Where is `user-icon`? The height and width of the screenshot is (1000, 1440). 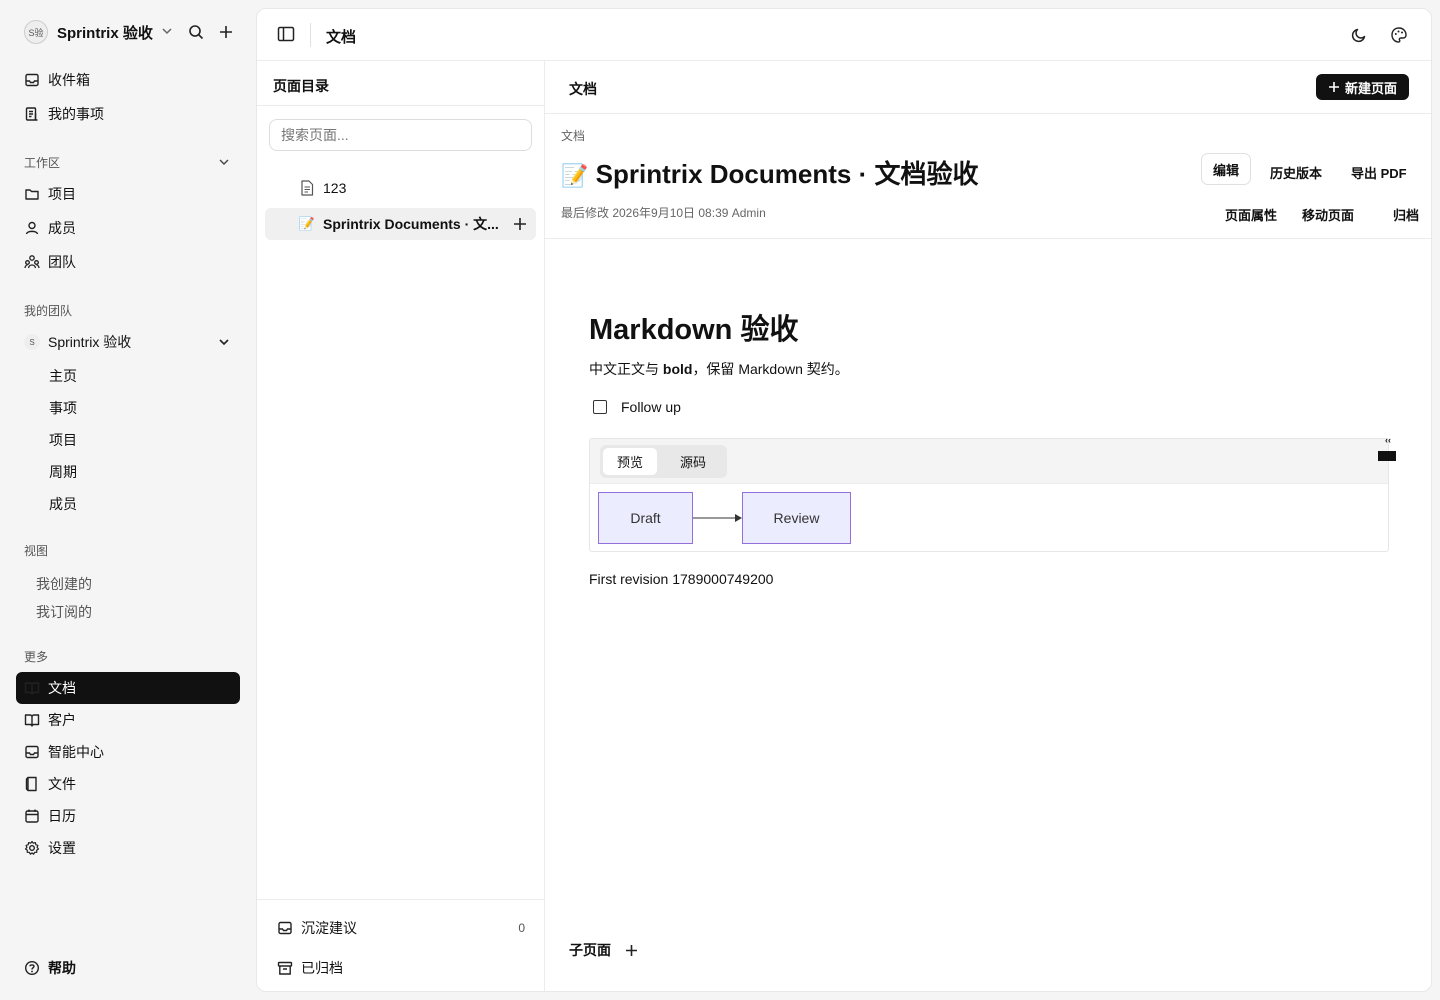 user-icon is located at coordinates (32, 228).